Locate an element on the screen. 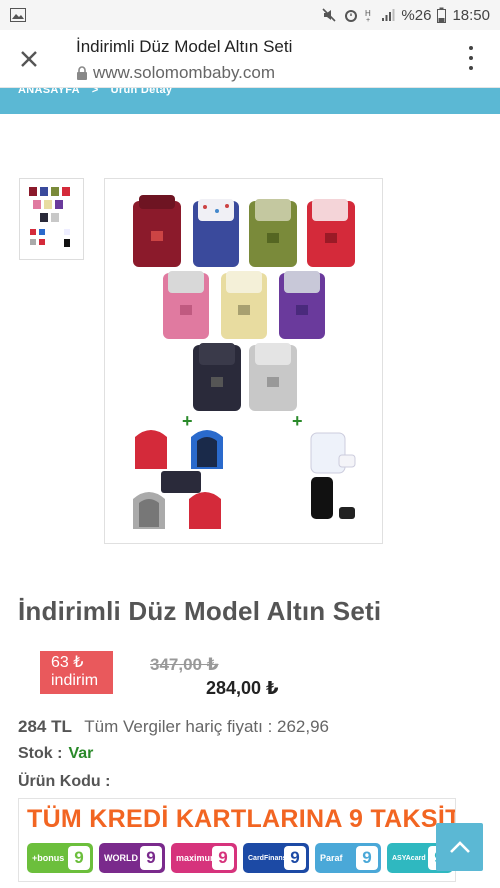 This screenshot has height=888, width=500. stock-value: Var is located at coordinates (81, 753).